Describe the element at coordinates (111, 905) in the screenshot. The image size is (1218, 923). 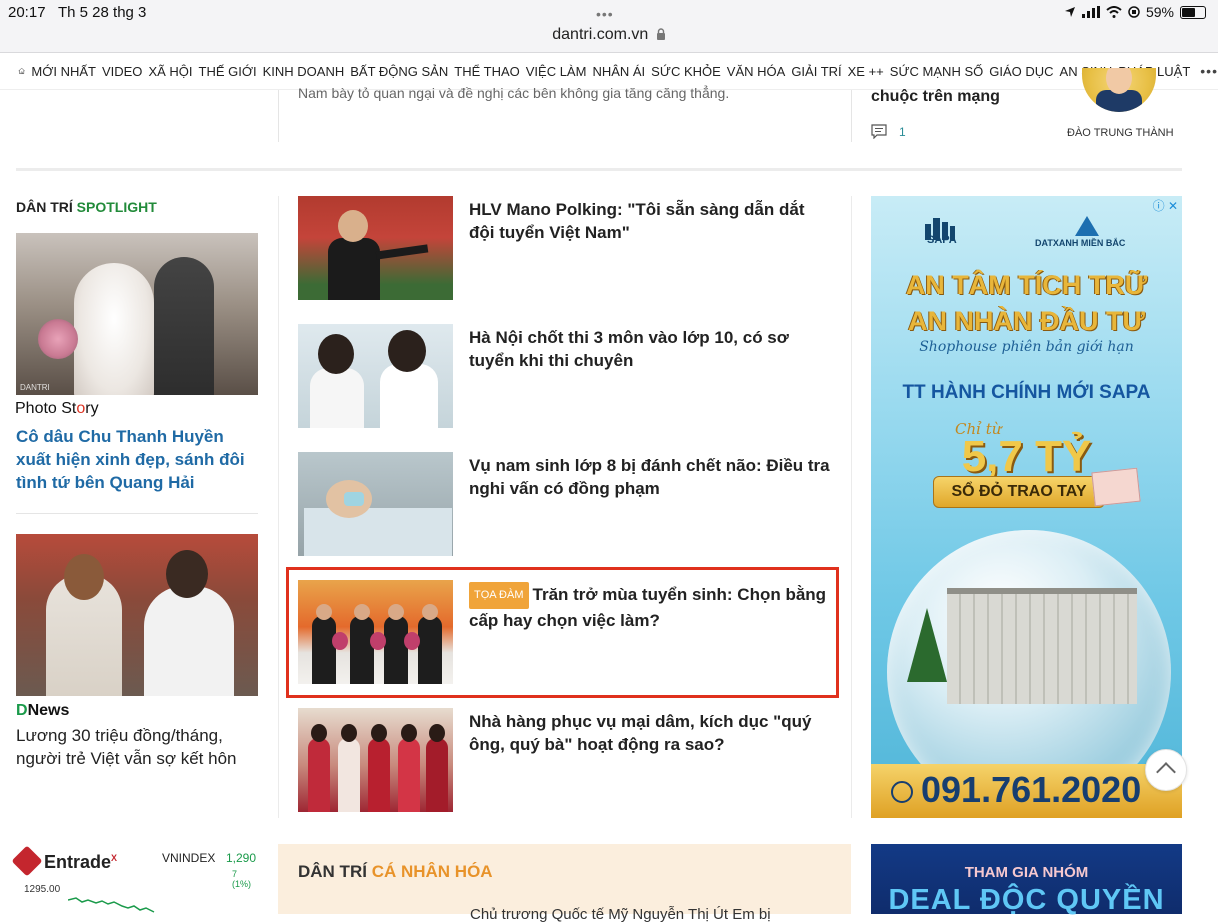
I see `index-sparkline` at that location.